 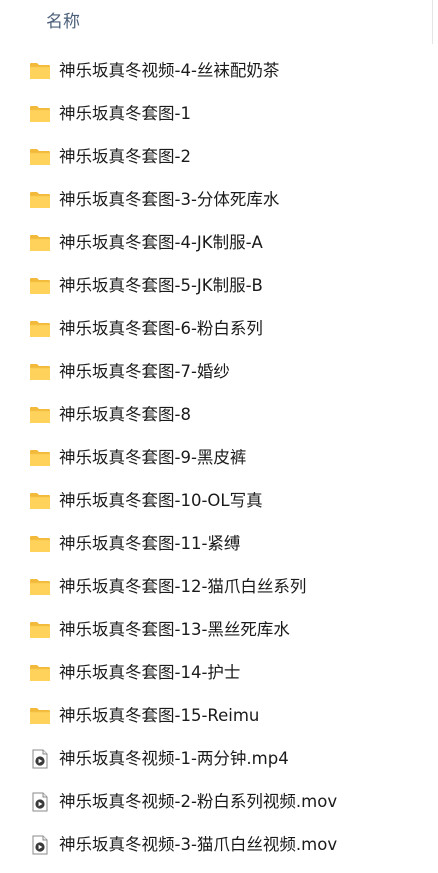 I want to click on file-name-label: 神乐坂真冬套图-9-黑皮裤, so click(x=153, y=457).